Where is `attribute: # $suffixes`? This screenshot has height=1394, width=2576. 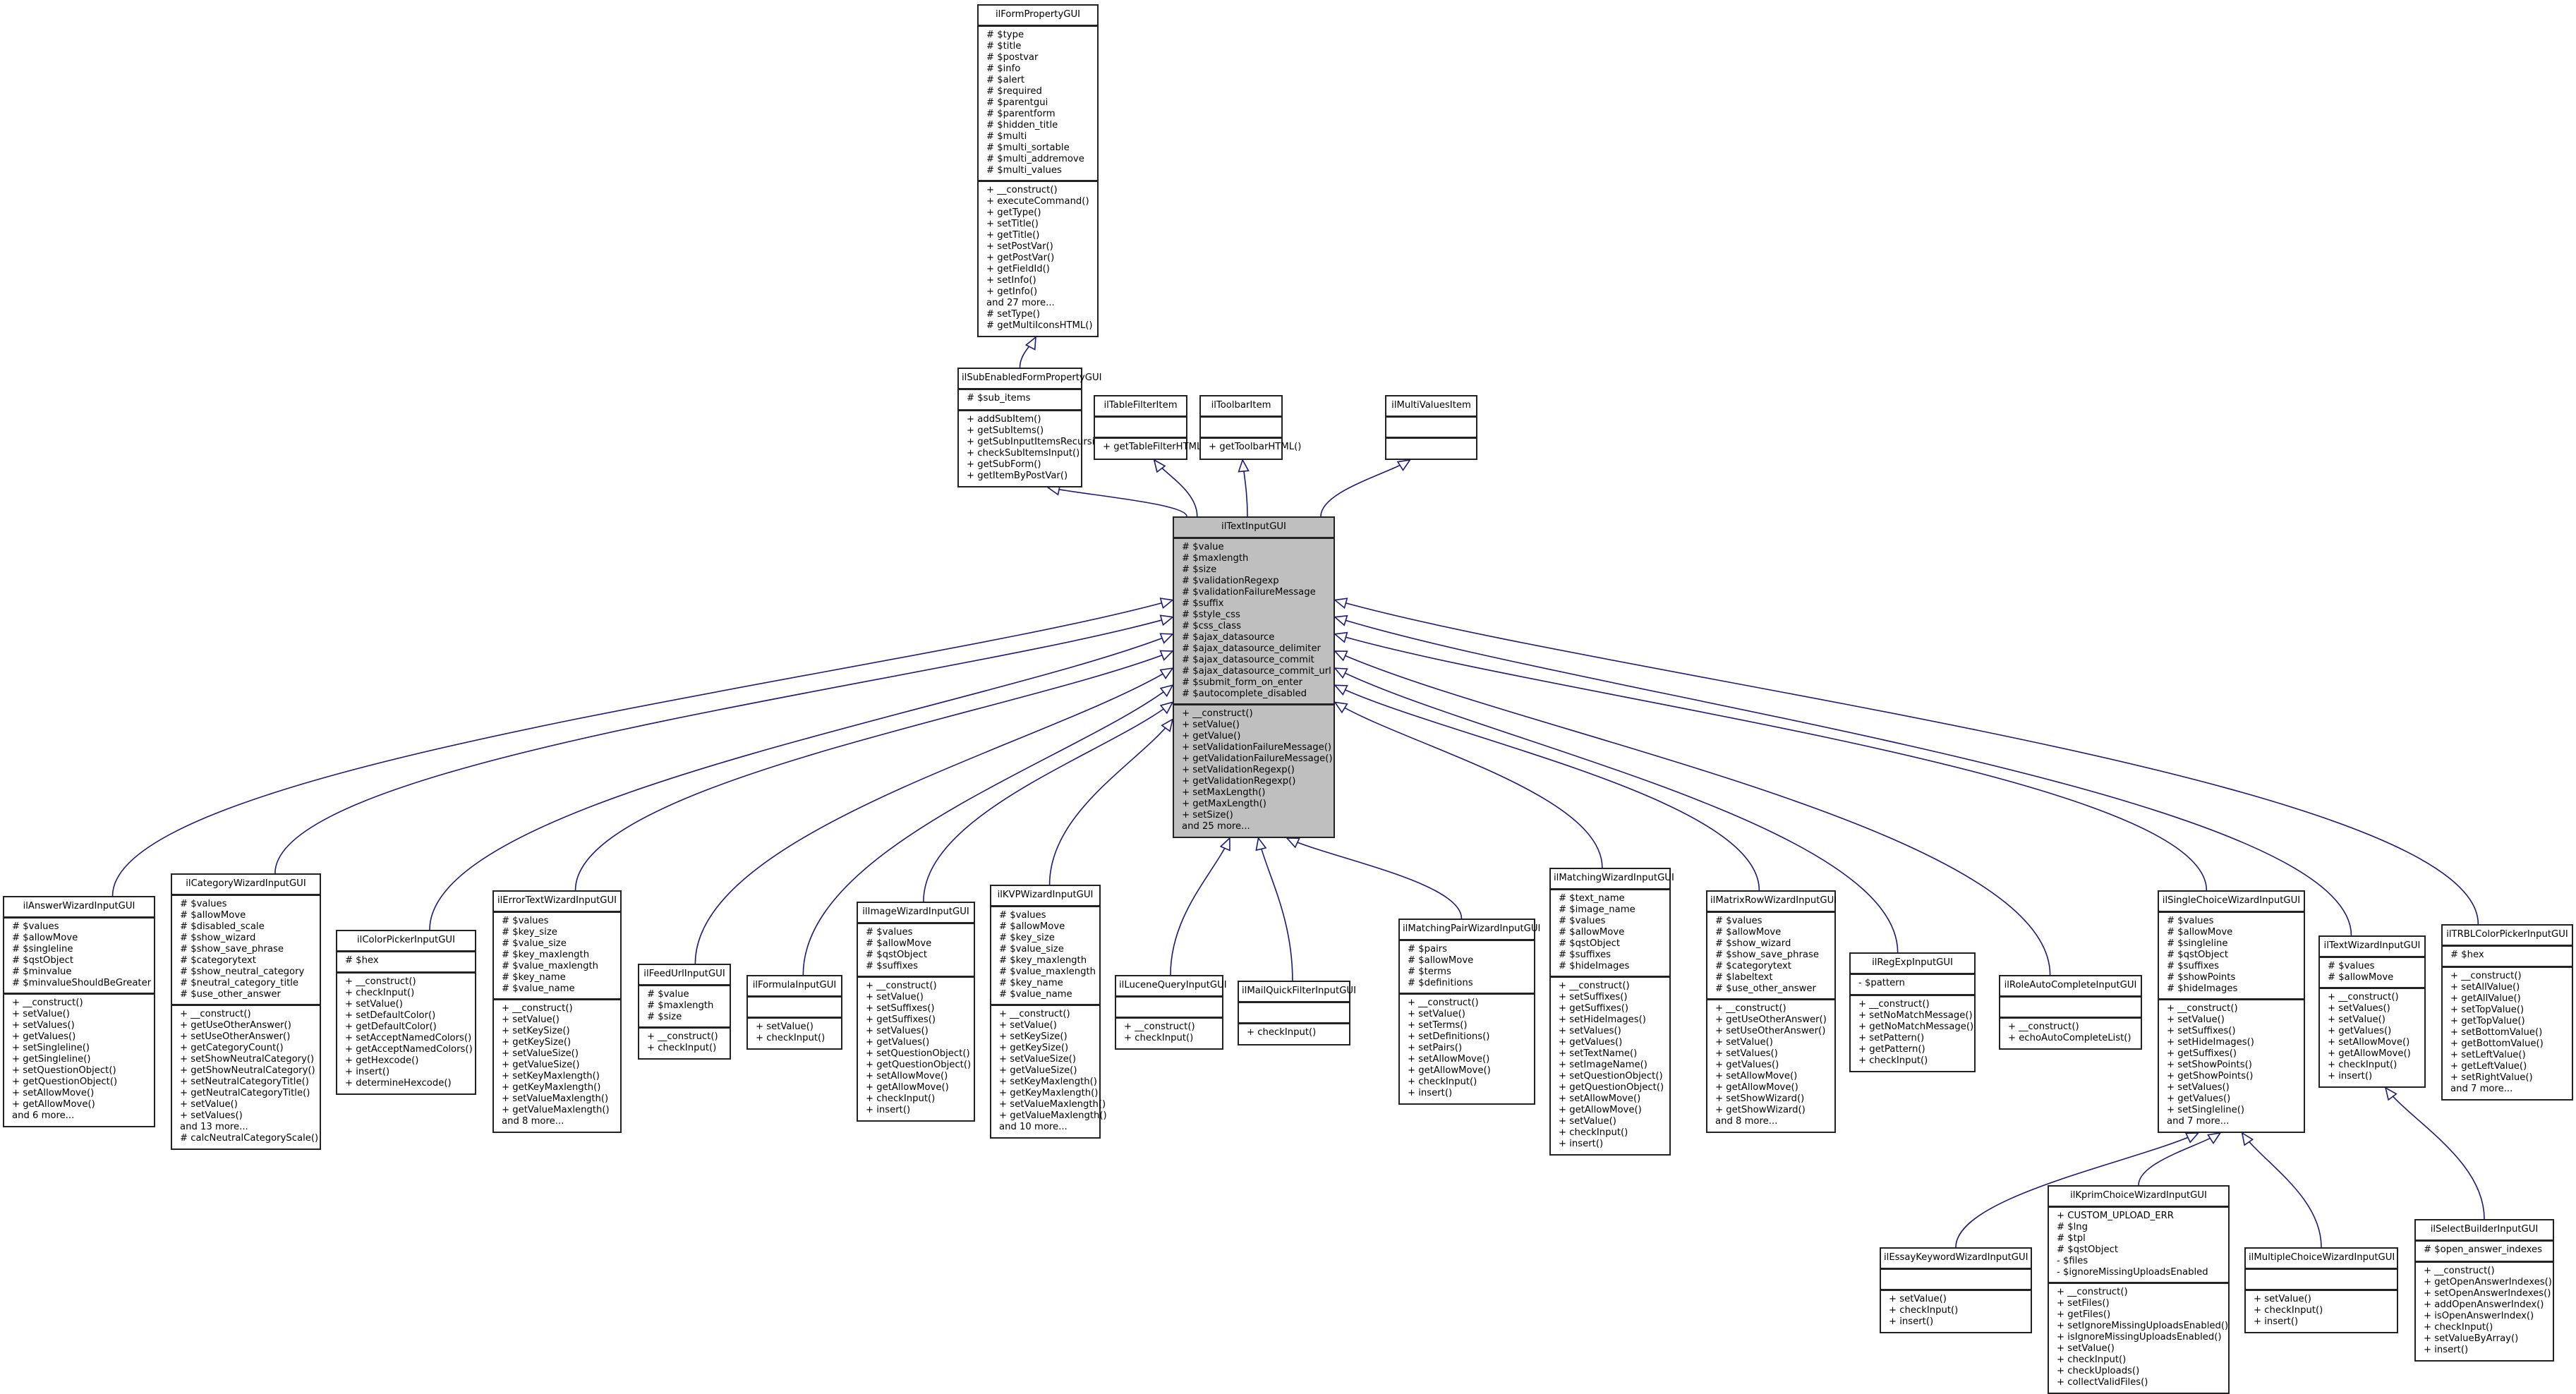
attribute: # $suffixes is located at coordinates (2193, 966).